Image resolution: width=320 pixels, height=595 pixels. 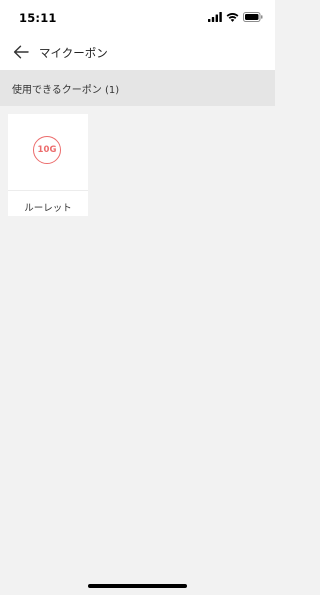 I want to click on coupon-card: 10G ルーレット, so click(x=48, y=165).